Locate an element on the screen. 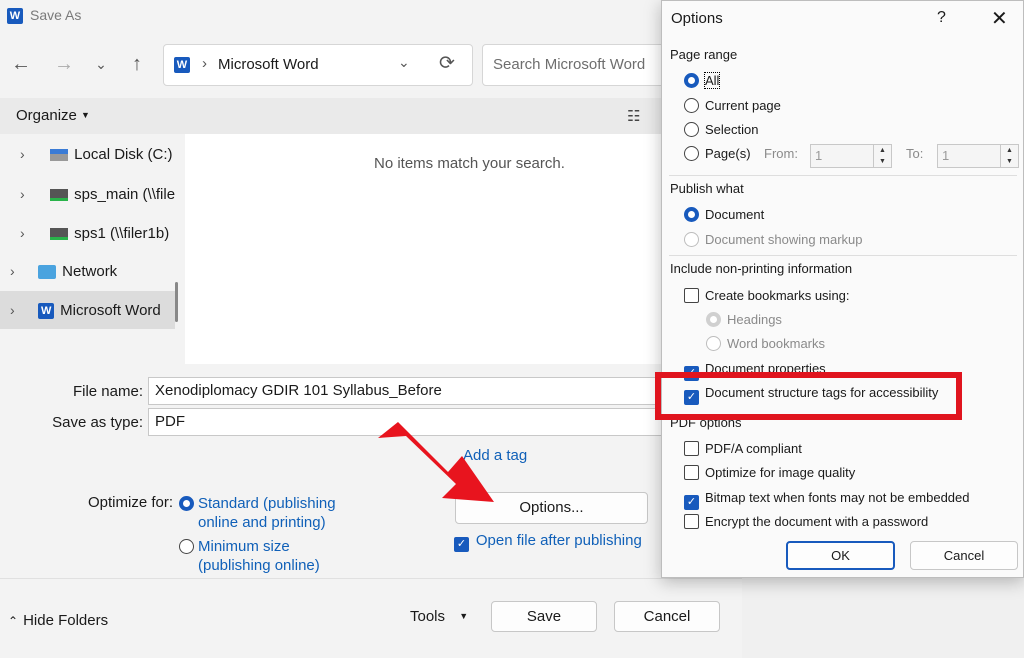  tools-label: Tools is located at coordinates (428, 616).